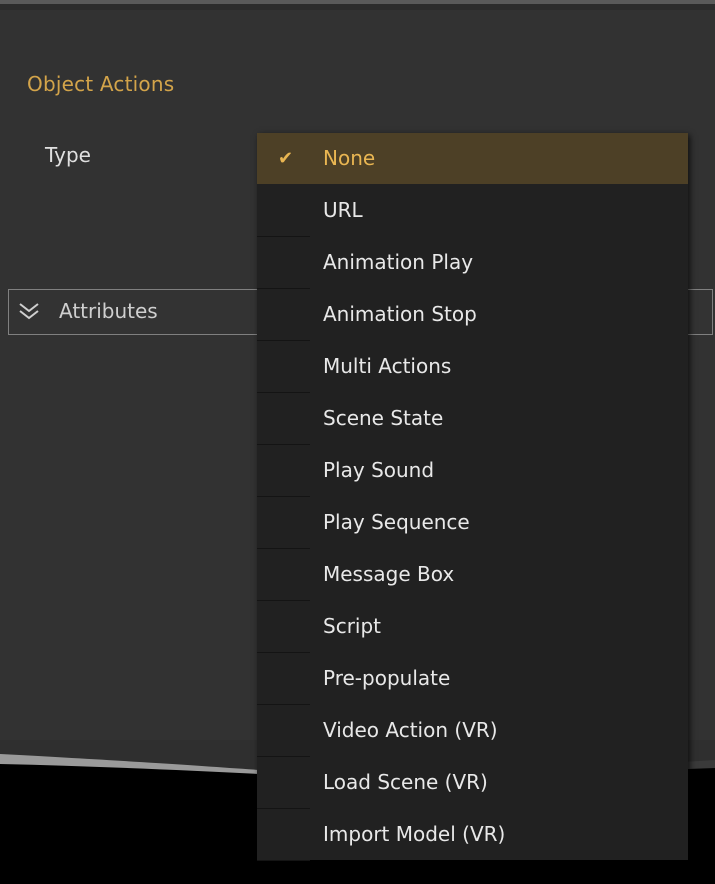 The height and width of the screenshot is (884, 715). I want to click on dropdown-option: ✔ None, so click(472, 158).